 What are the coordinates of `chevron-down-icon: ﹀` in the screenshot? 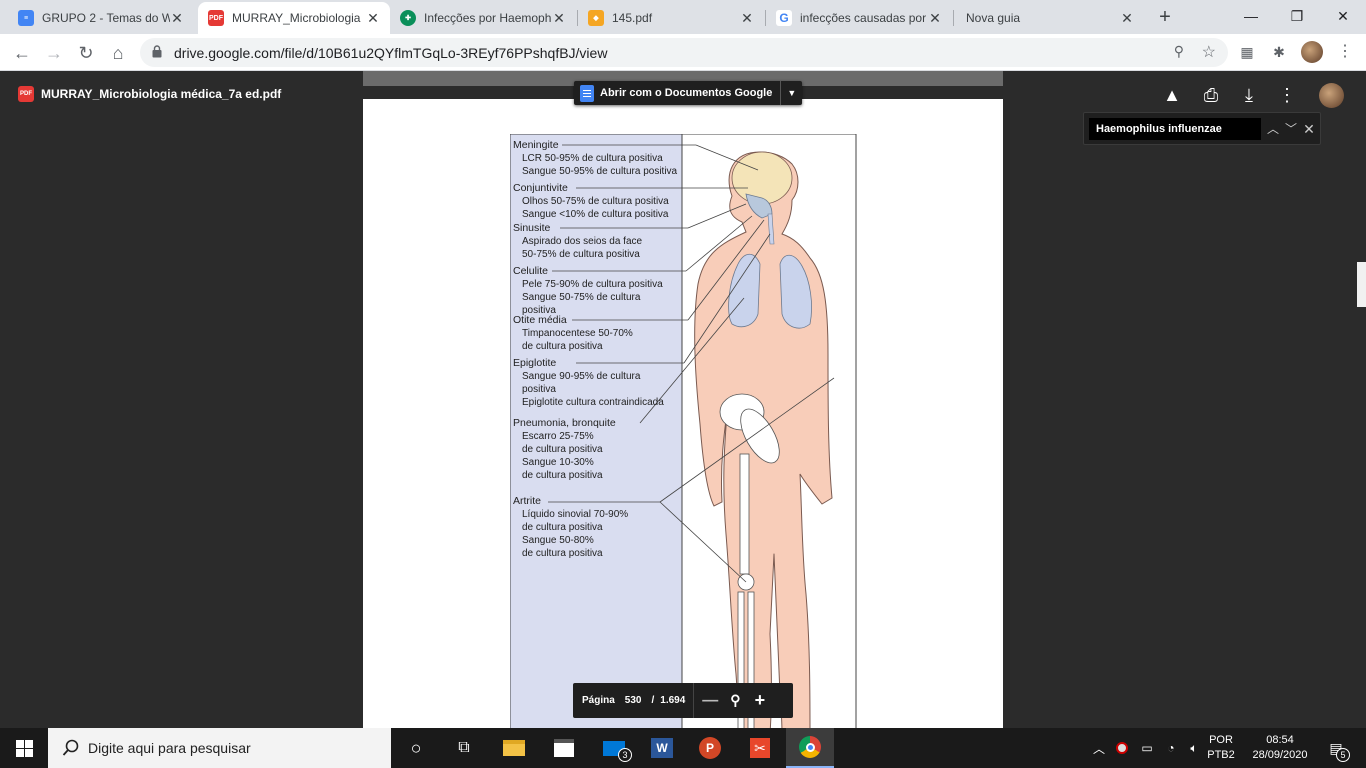 It's located at (1291, 129).